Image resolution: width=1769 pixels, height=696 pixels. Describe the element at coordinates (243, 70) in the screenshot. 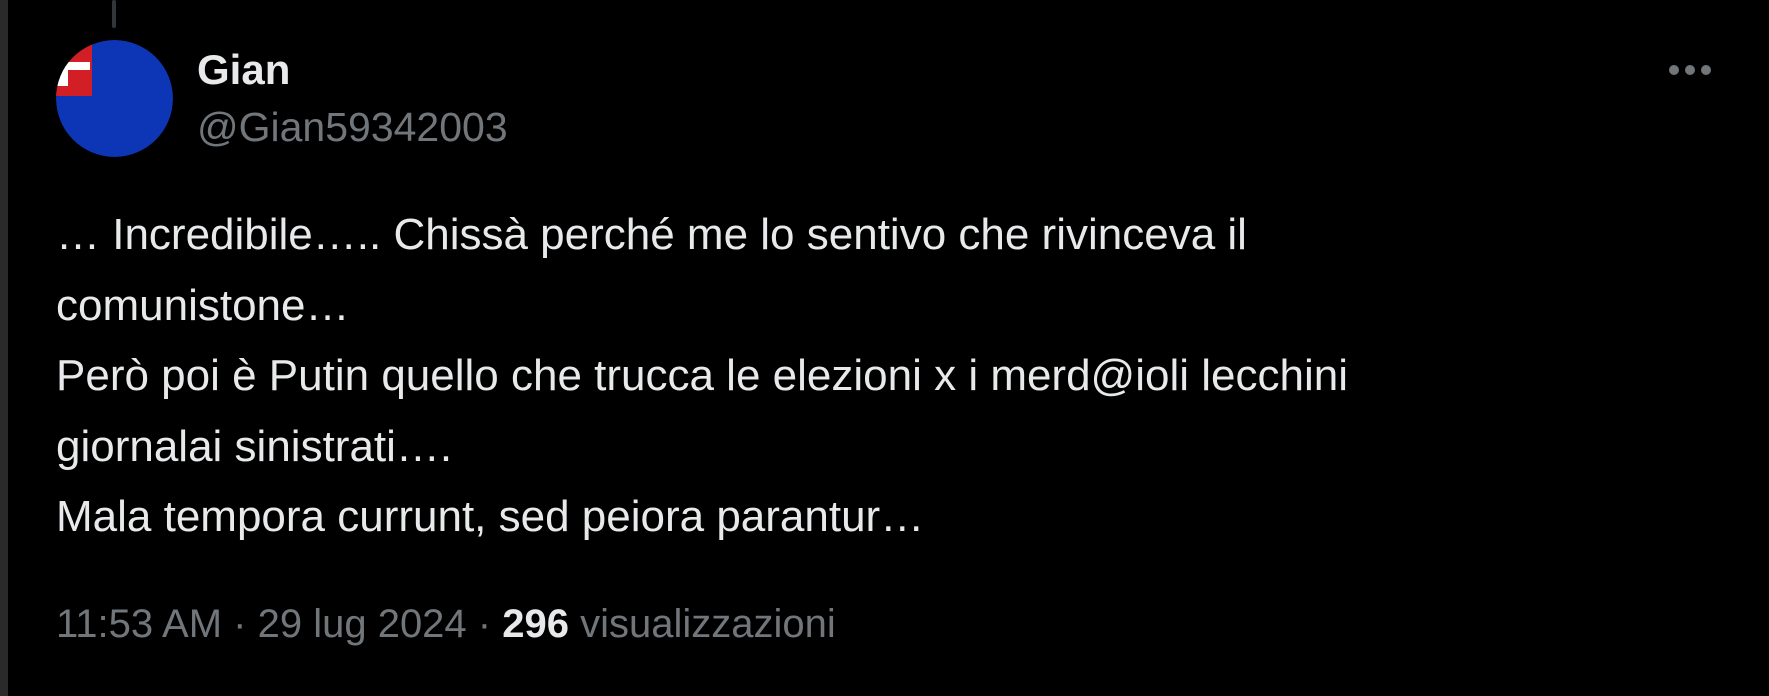

I see `author-display-name: Gian` at that location.